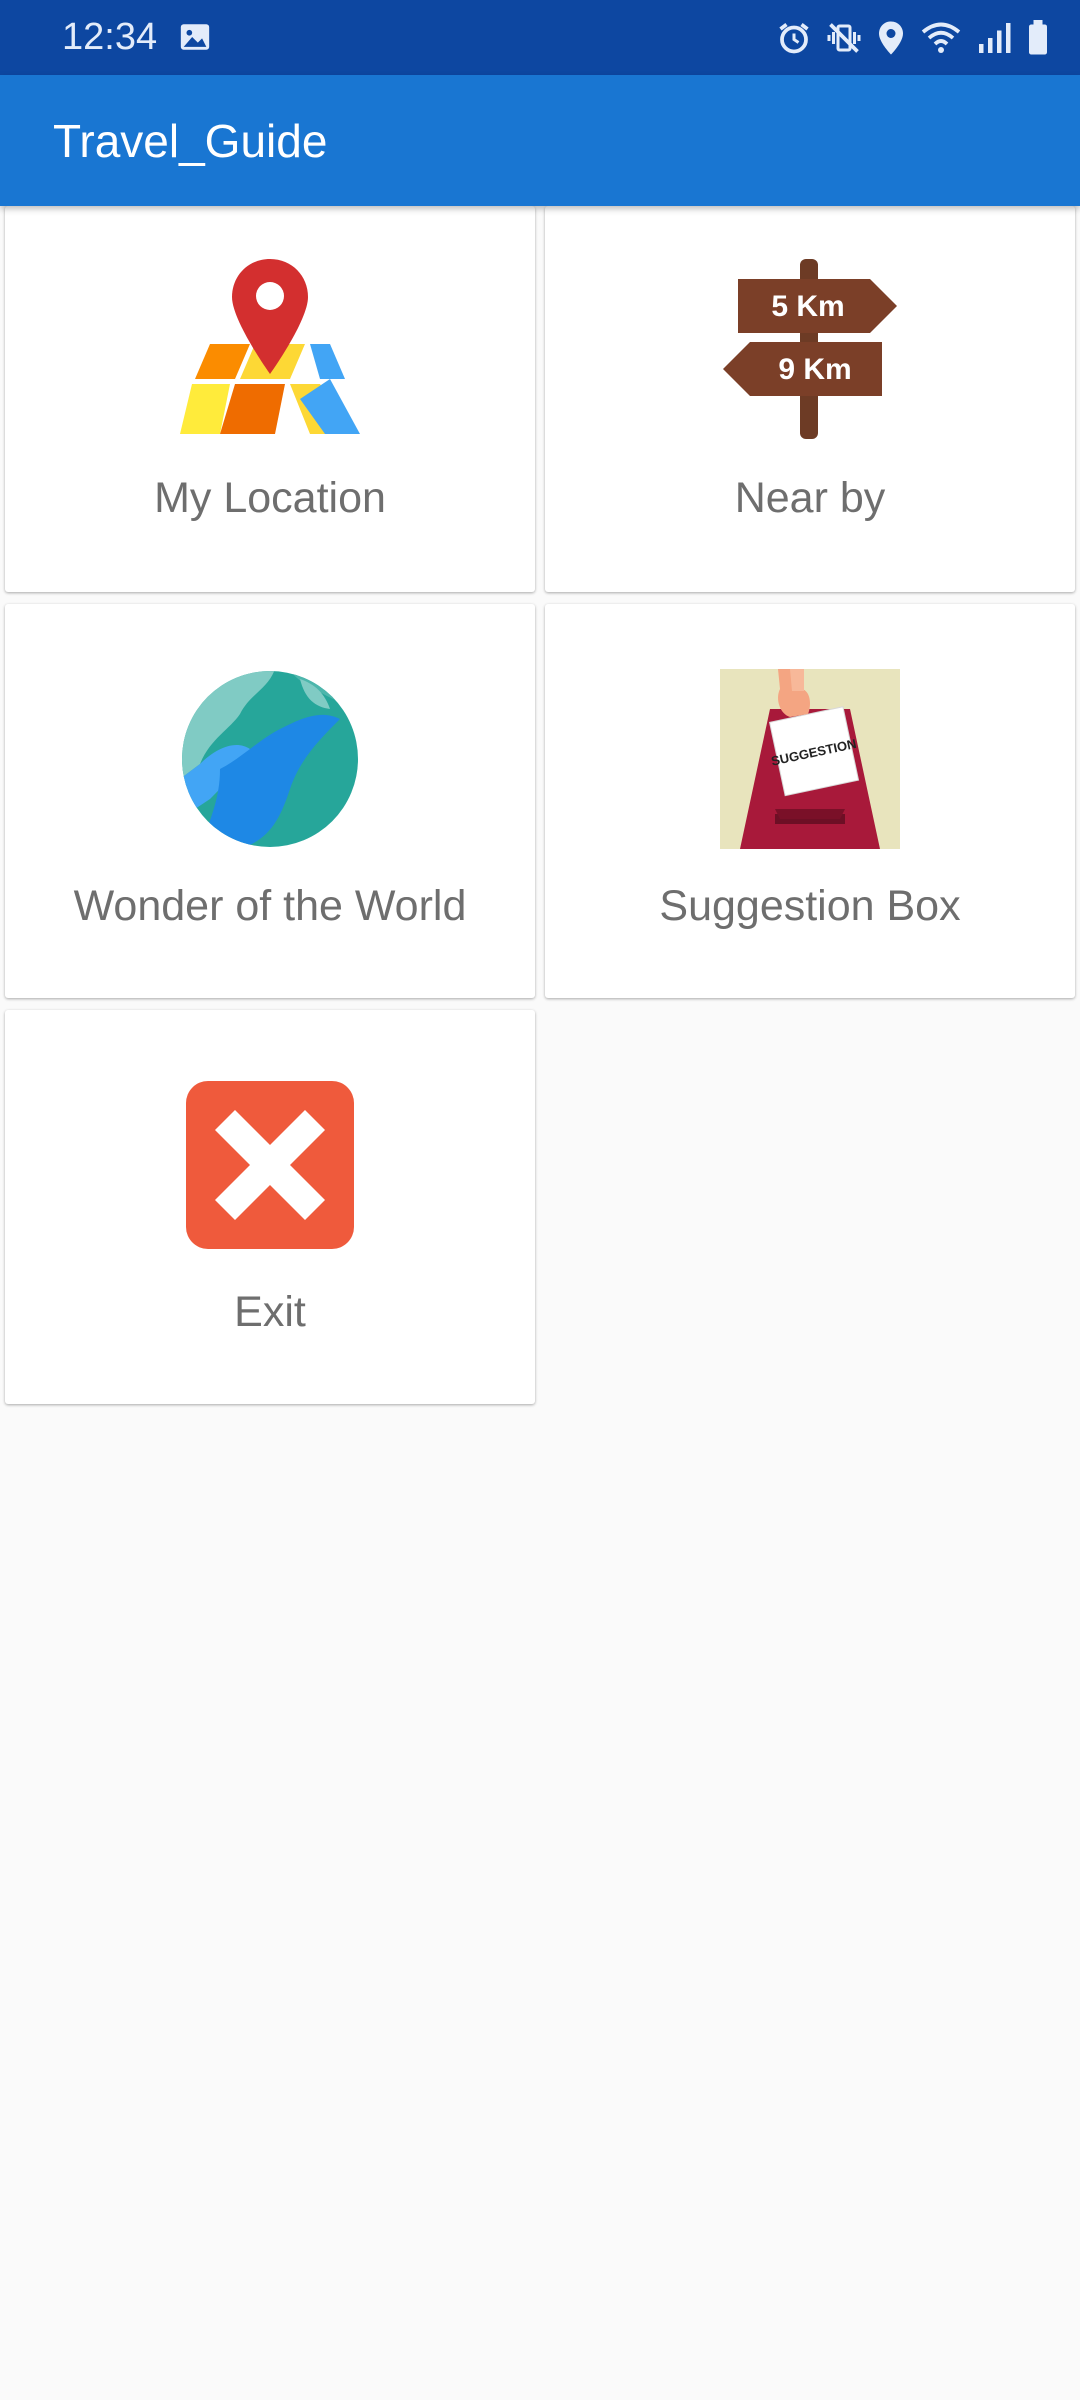  Describe the element at coordinates (913, 38) in the screenshot. I see `status-icons` at that location.